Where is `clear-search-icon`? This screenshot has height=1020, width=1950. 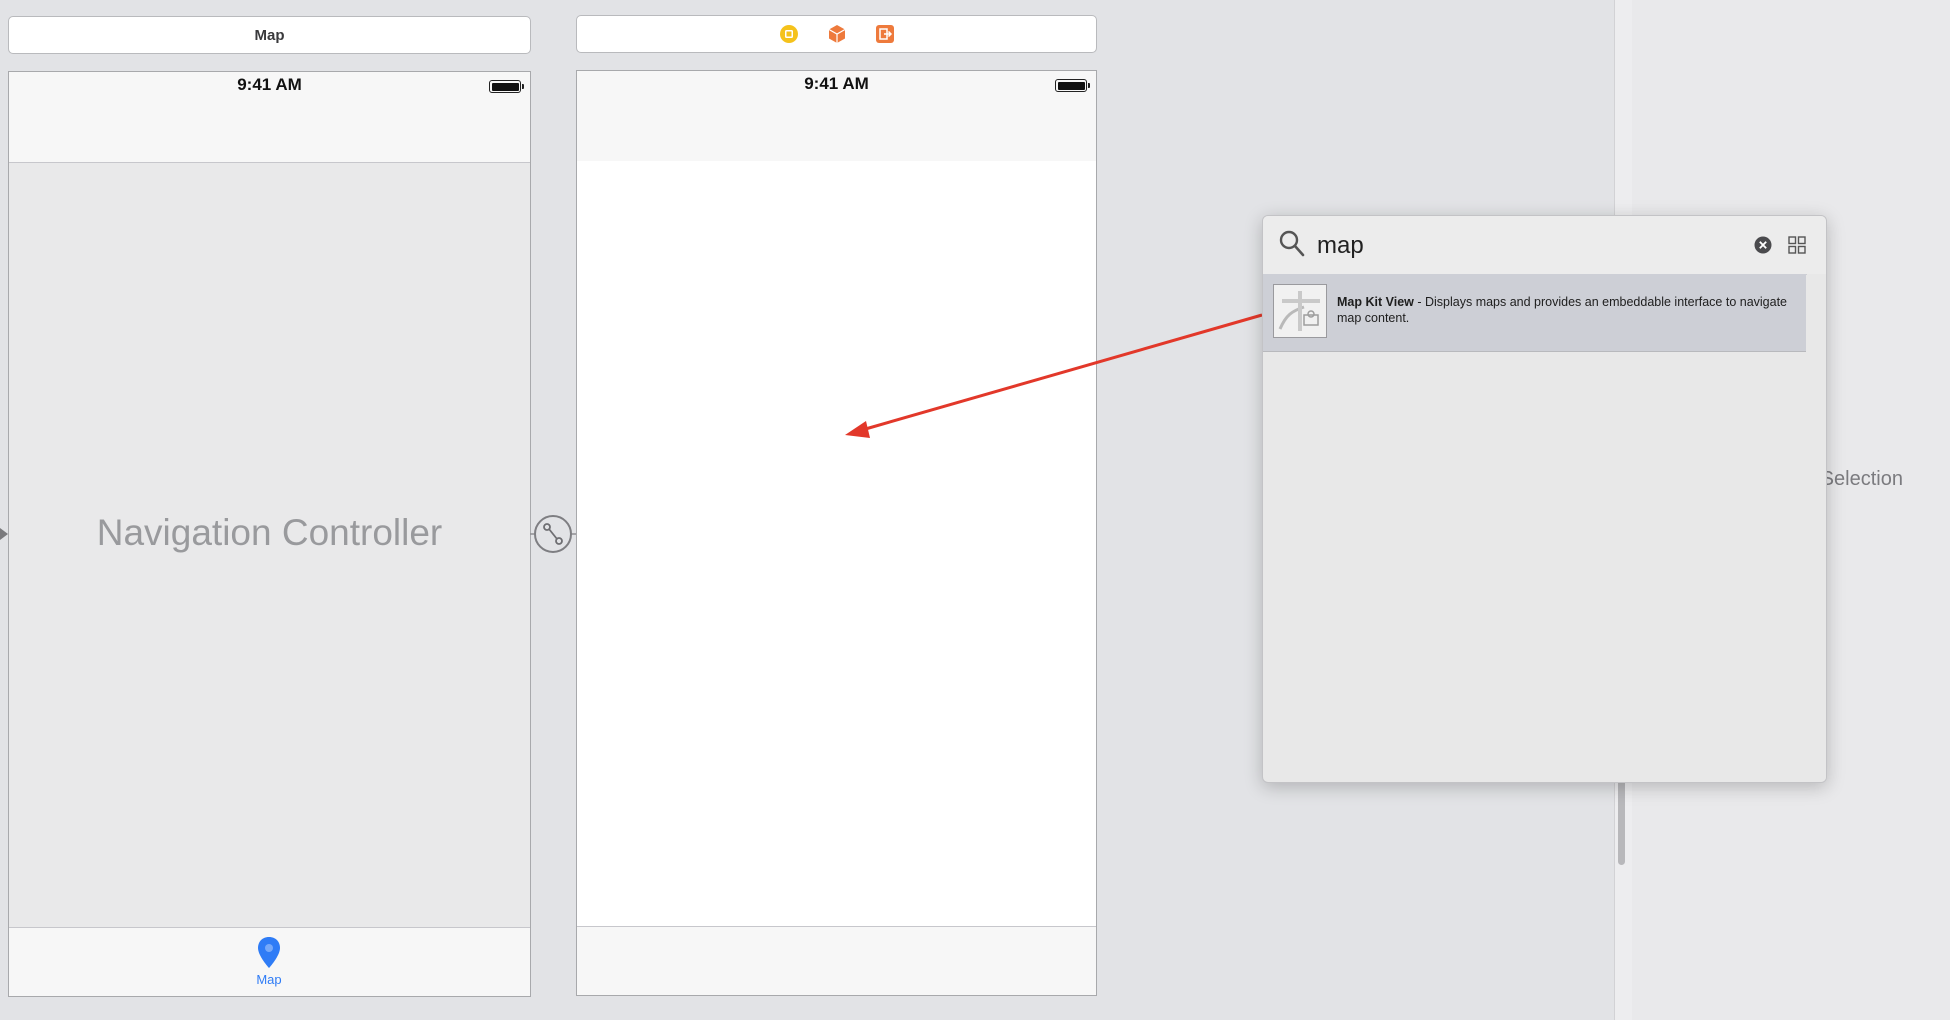
clear-search-icon is located at coordinates (1763, 245).